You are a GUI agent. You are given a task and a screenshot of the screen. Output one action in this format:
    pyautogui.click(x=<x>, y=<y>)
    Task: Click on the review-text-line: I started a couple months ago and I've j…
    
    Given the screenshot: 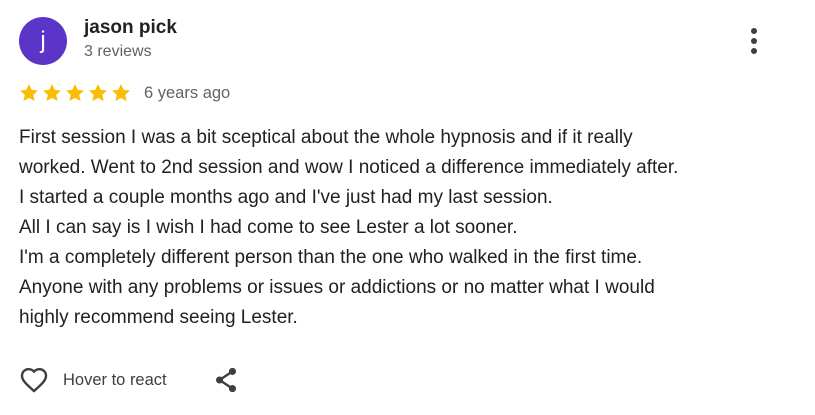 What is the action you would take?
    pyautogui.click(x=286, y=197)
    